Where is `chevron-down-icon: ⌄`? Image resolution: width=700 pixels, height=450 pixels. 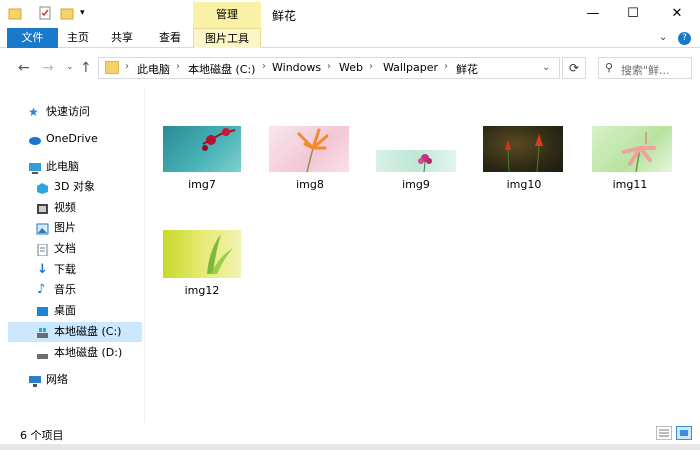
chevron-down-icon: ⌄ is located at coordinates (546, 67).